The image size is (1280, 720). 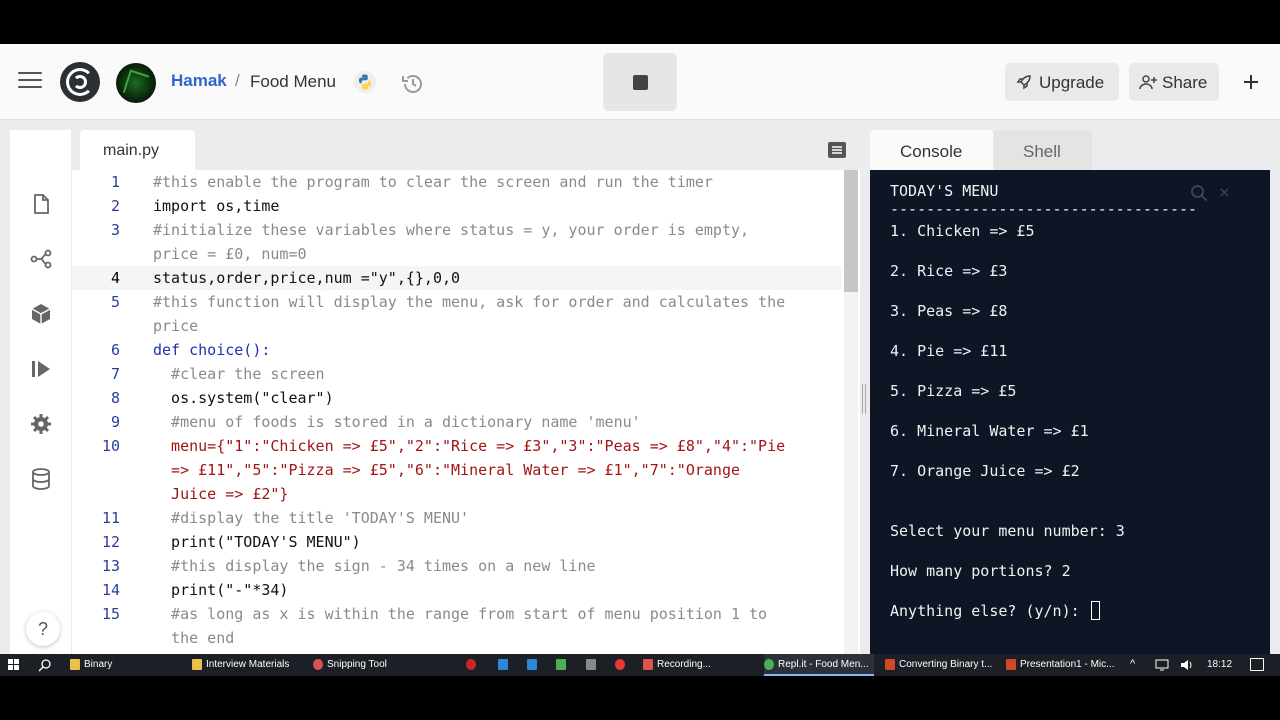 What do you see at coordinates (457, 374) in the screenshot?
I see `code-line: 7 #clear the screen` at bounding box center [457, 374].